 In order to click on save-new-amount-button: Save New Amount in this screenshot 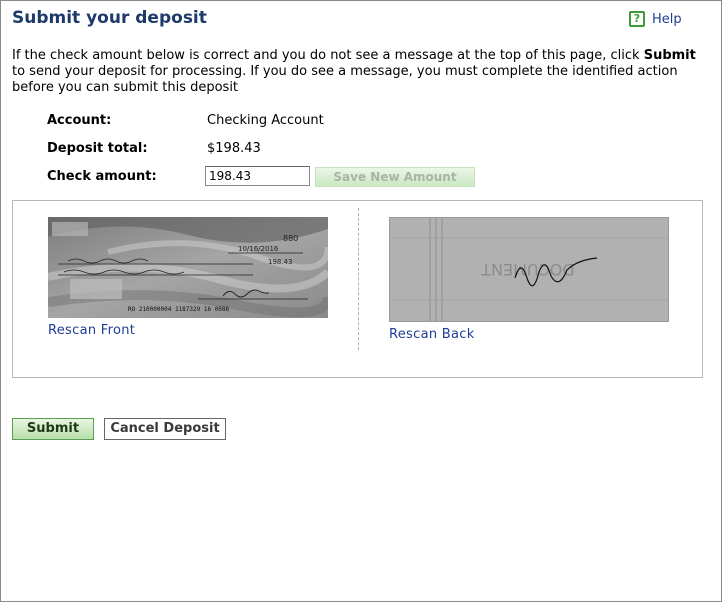, I will do `click(395, 177)`.